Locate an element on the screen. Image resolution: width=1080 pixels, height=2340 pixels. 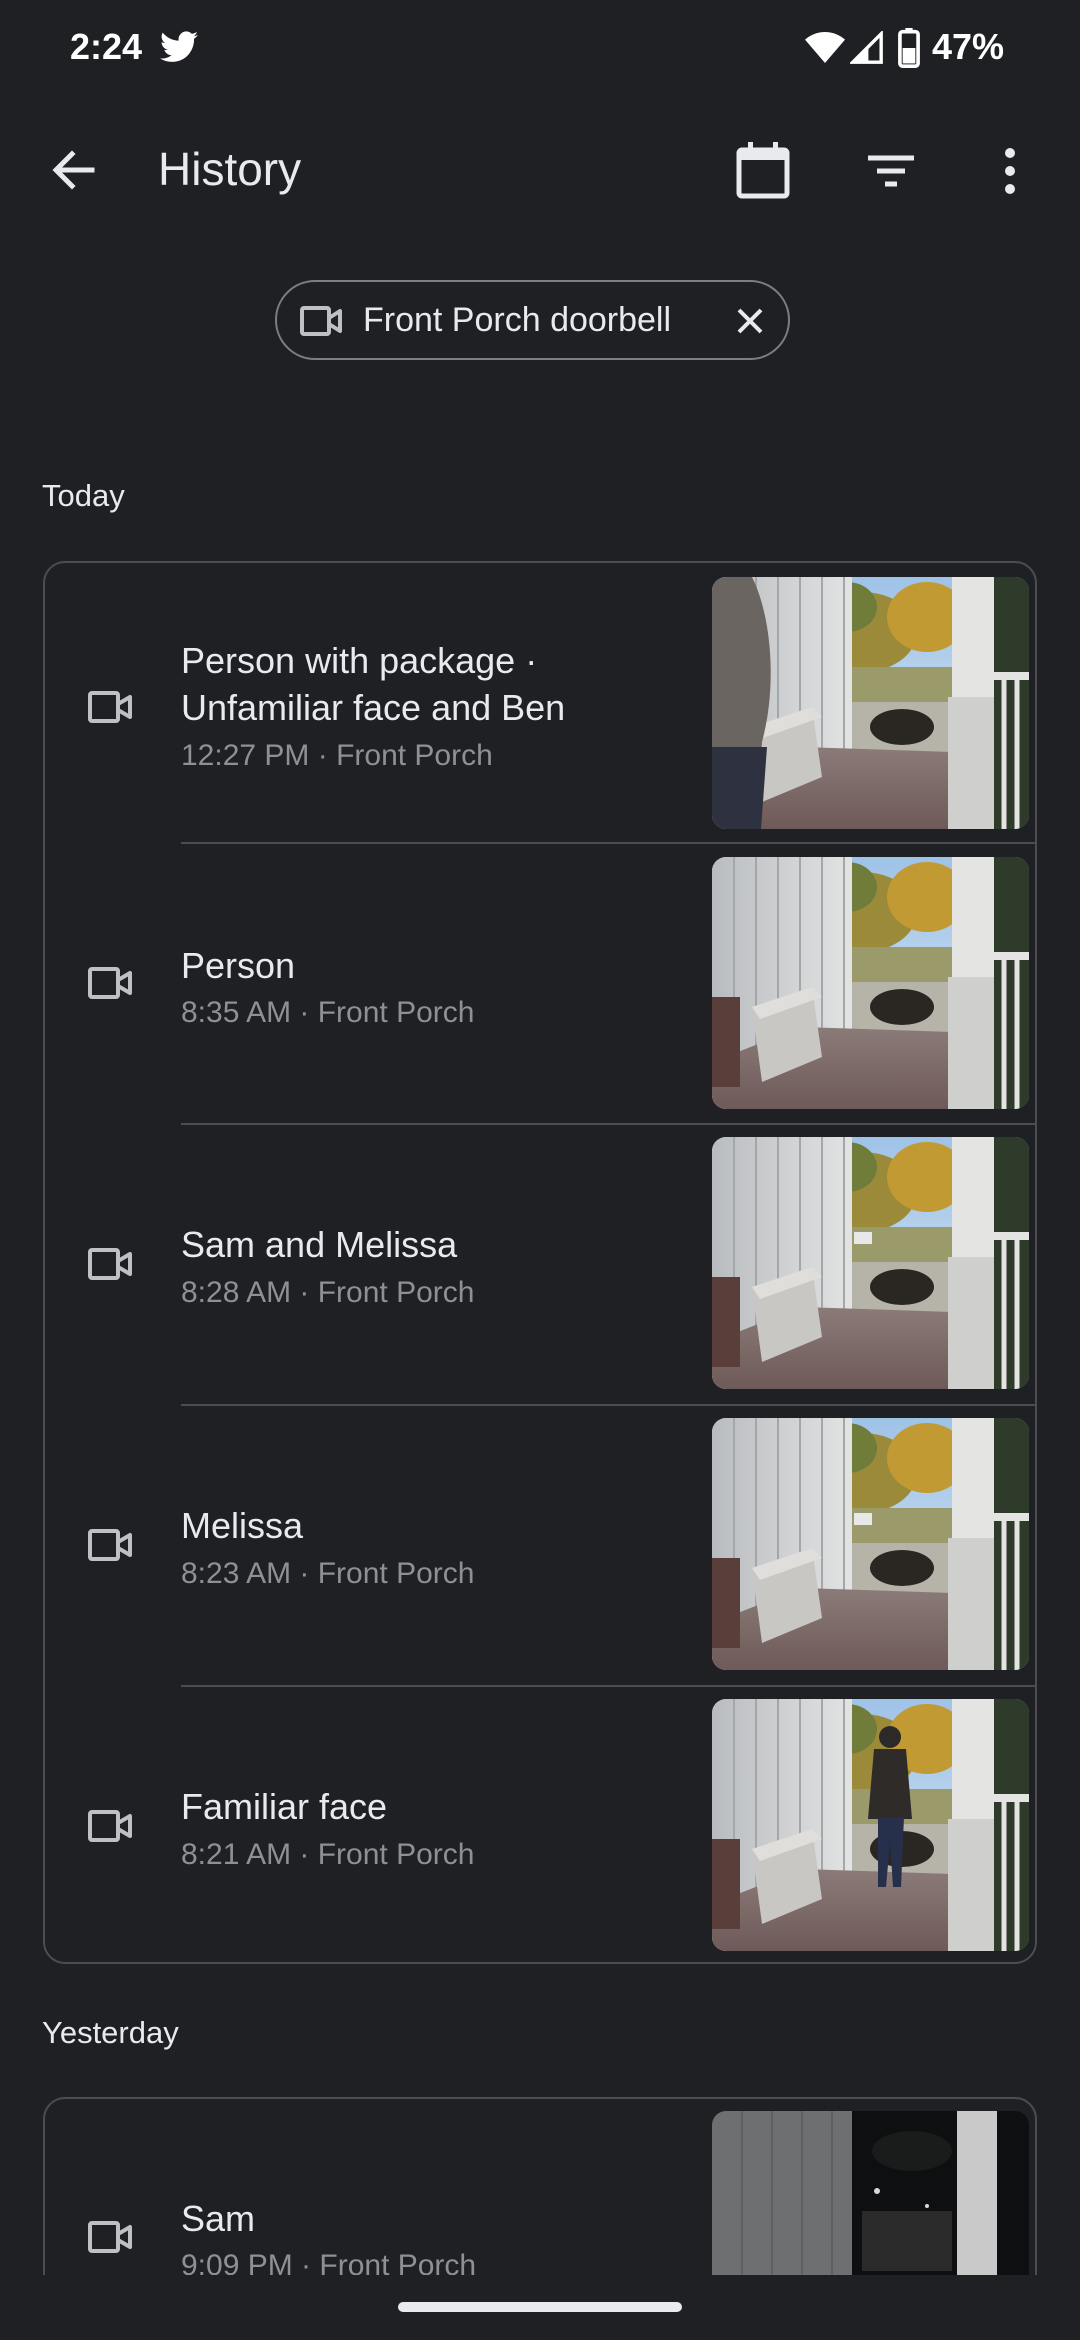
event-title: Sam is located at coordinates (218, 2218).